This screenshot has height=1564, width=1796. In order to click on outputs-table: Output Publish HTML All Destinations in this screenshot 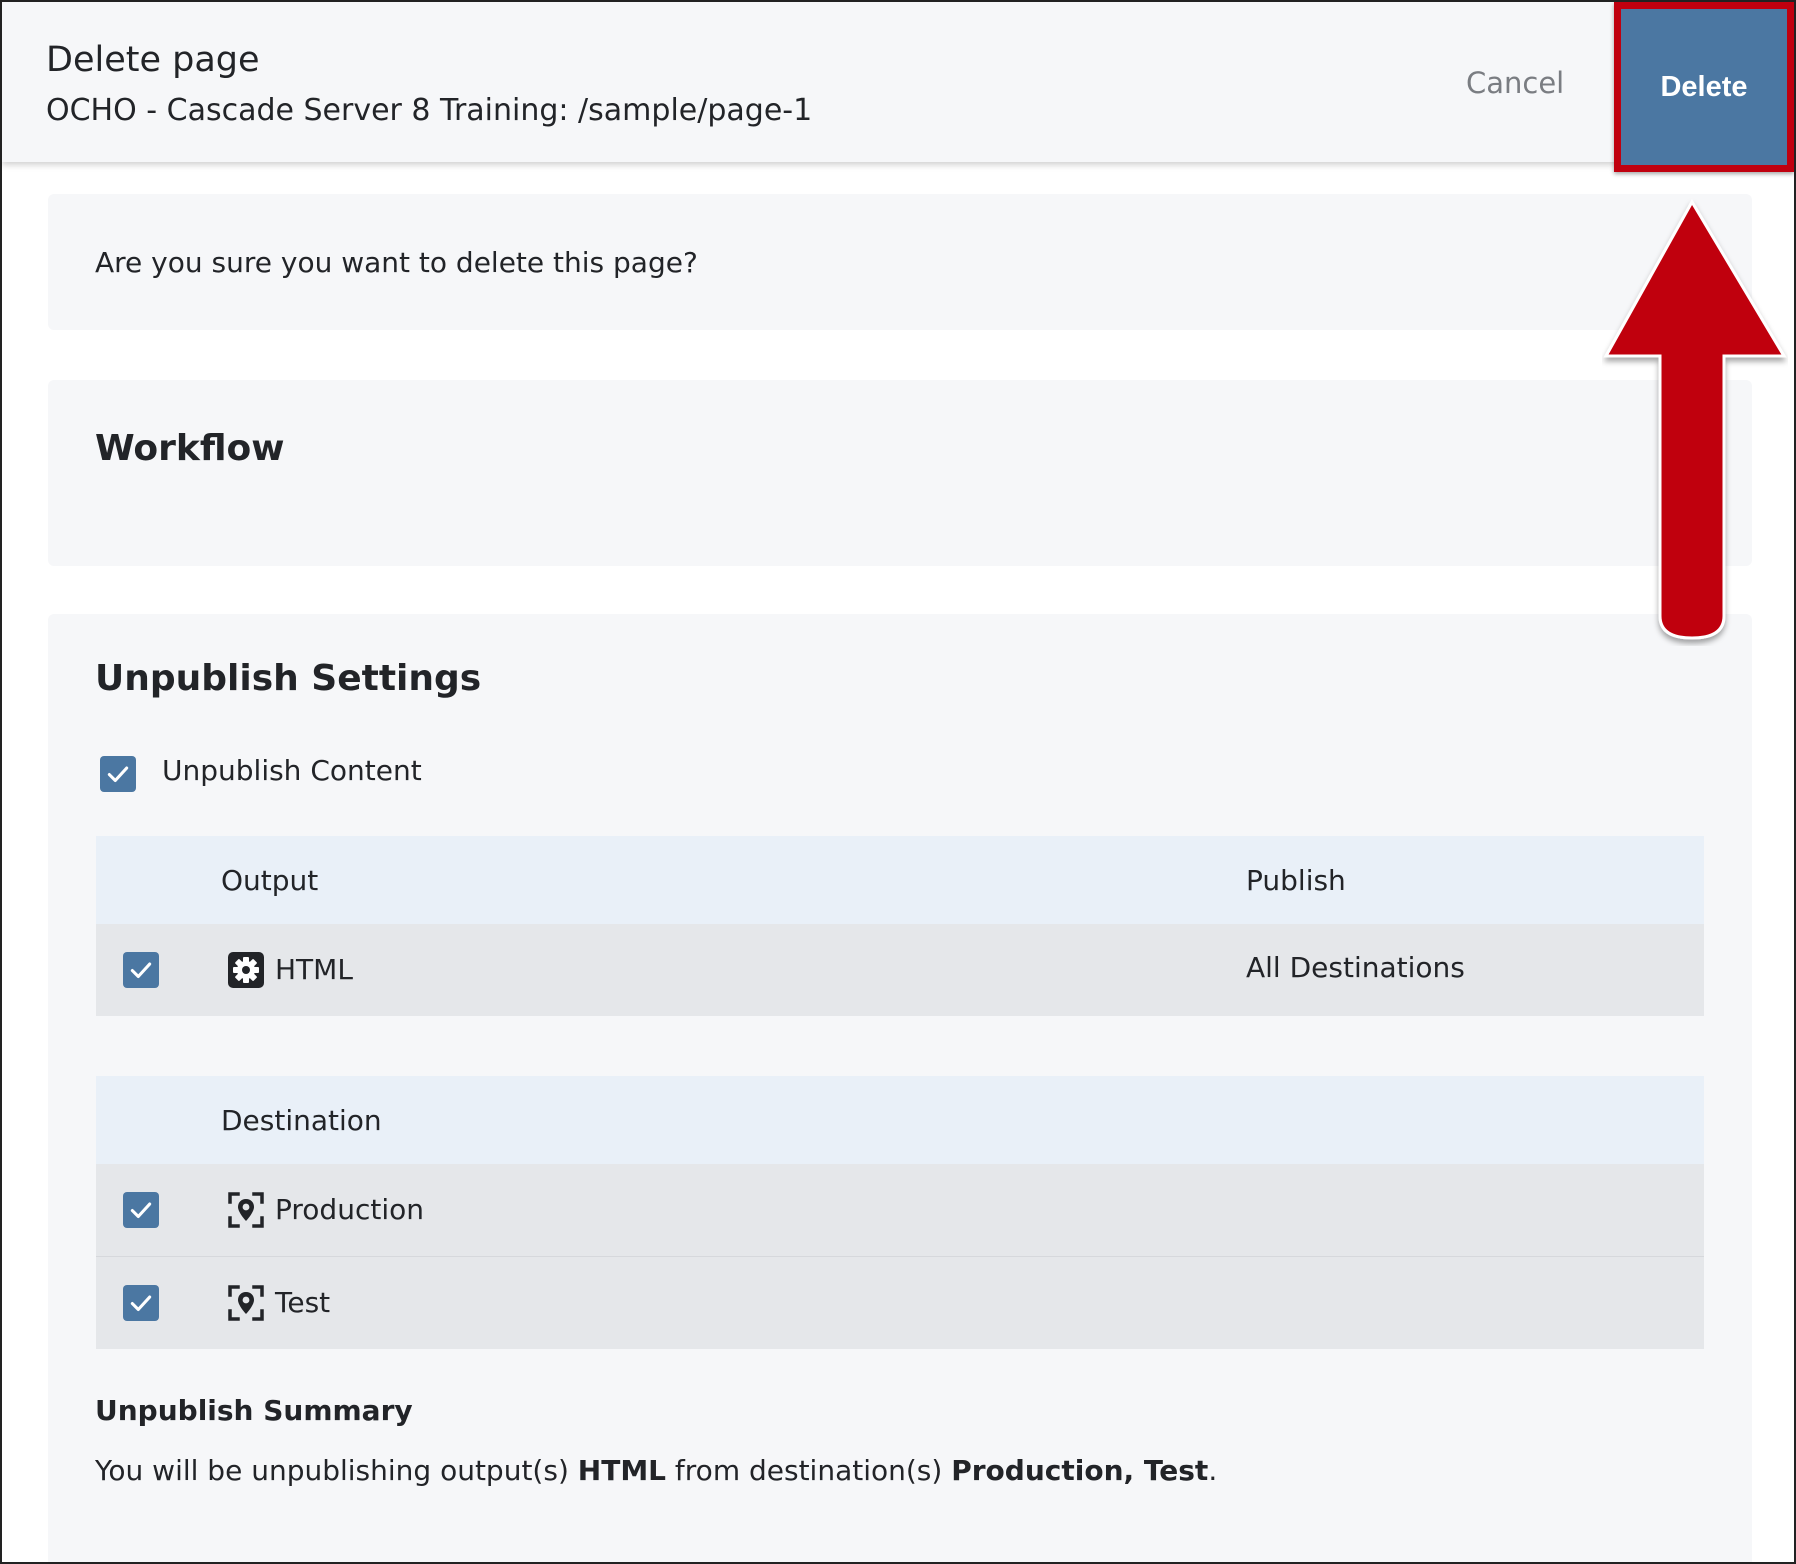, I will do `click(900, 926)`.